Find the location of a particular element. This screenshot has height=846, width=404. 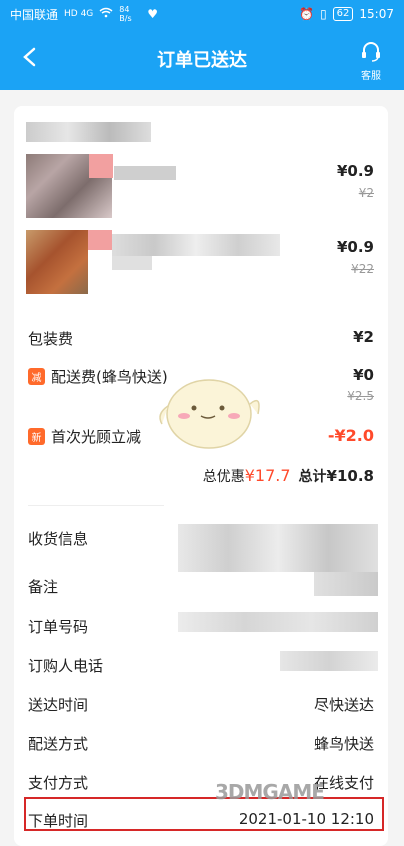

status-bar: 中国联通 HD 4G 84 B/s ♥ ⏰ ▯ 62 15:07 is located at coordinates (202, 14).